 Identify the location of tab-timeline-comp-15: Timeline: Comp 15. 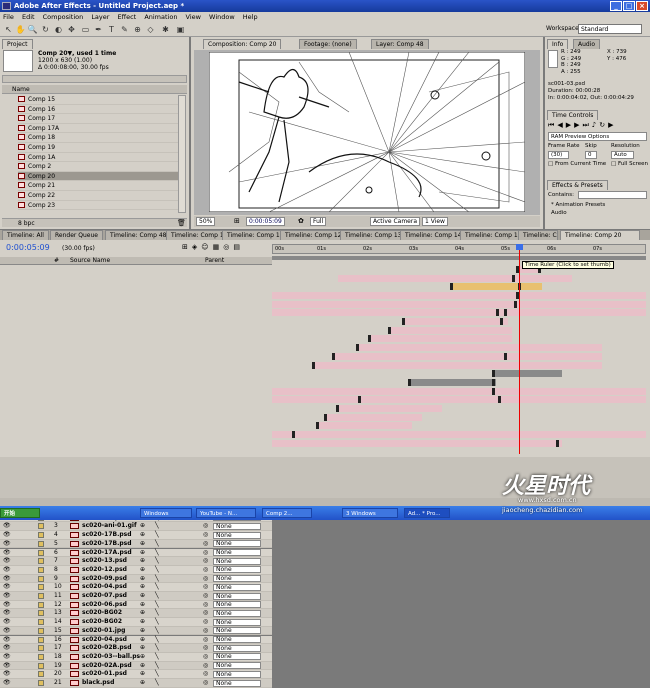
(493, 235).